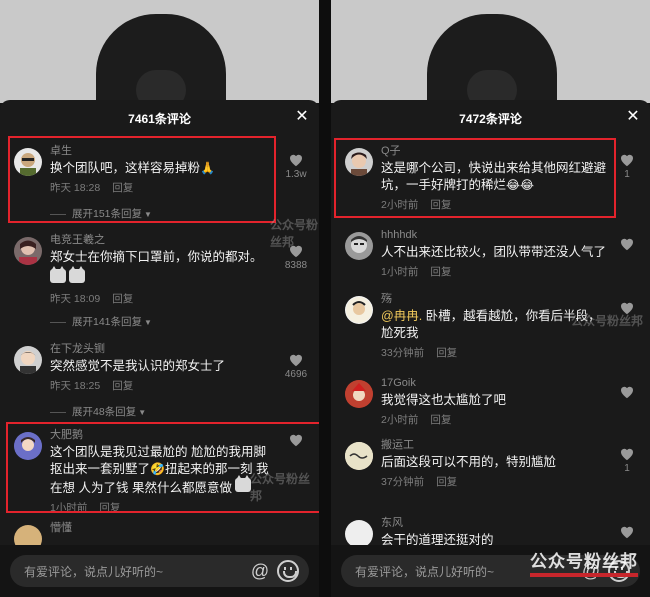 This screenshot has height=597, width=650. What do you see at coordinates (101, 321) in the screenshot?
I see `expand-replies: 展开141条回复 ▼` at bounding box center [101, 321].